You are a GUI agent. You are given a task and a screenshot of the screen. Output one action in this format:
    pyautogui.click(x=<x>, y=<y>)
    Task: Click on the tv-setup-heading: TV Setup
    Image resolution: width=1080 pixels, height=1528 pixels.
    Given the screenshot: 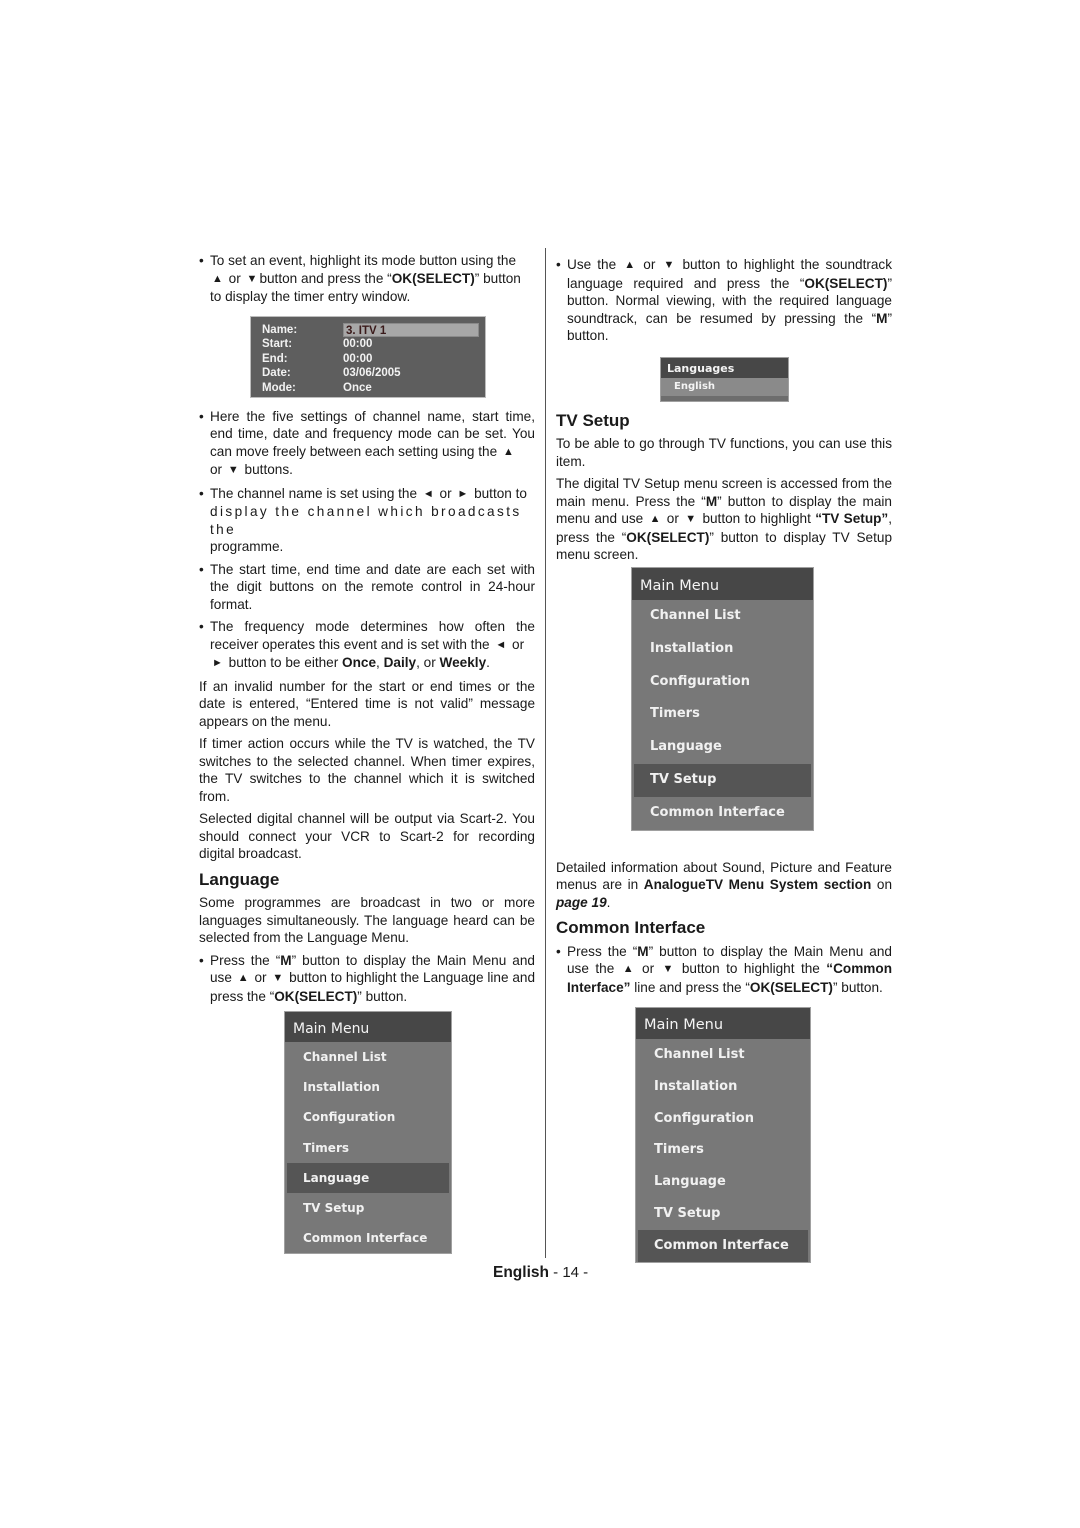 What is the action you would take?
    pyautogui.click(x=593, y=420)
    